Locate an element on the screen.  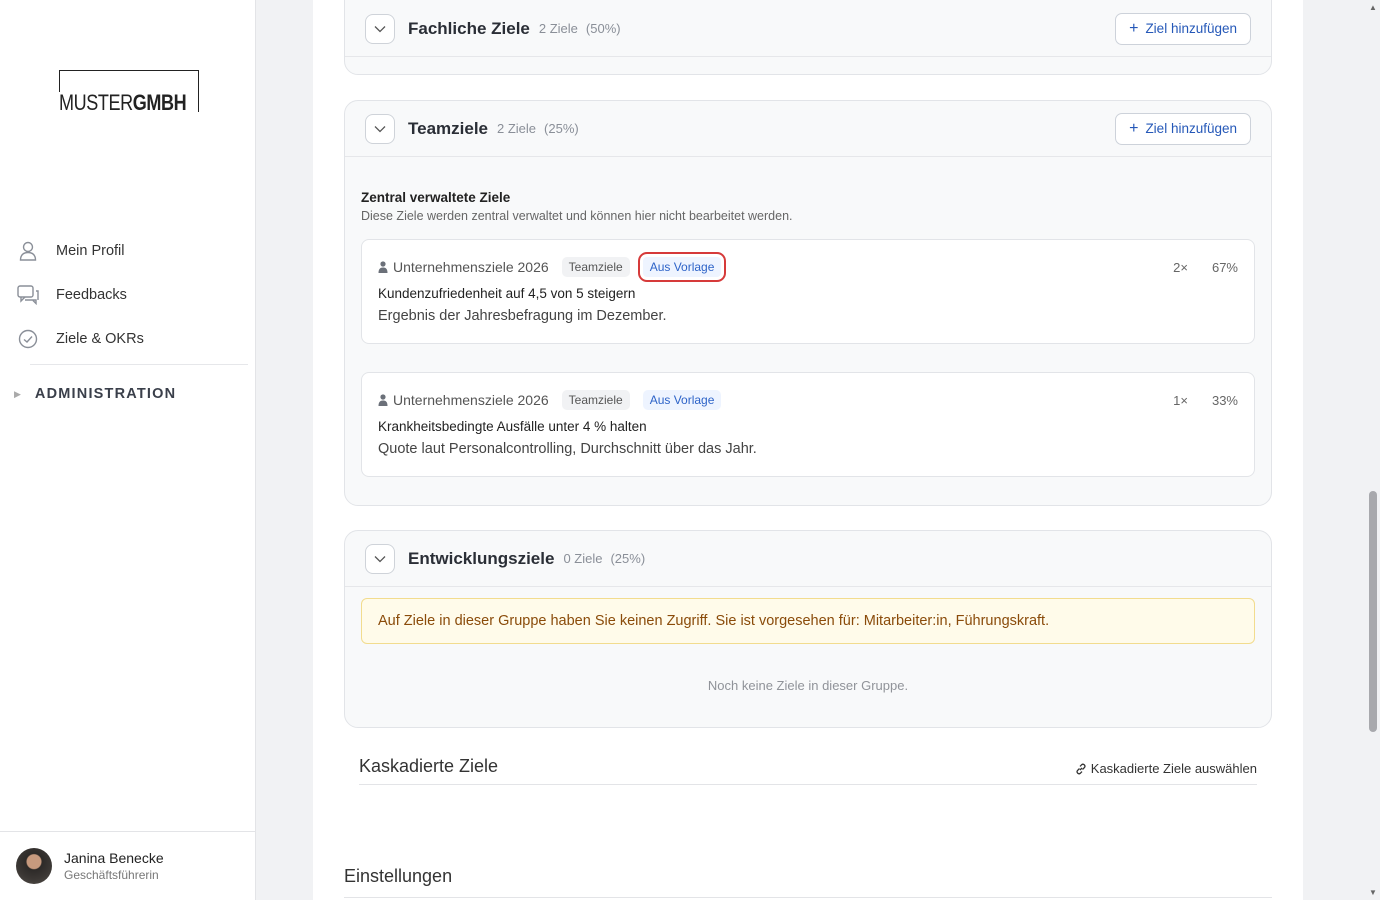
user-icon is located at coordinates (28, 251).